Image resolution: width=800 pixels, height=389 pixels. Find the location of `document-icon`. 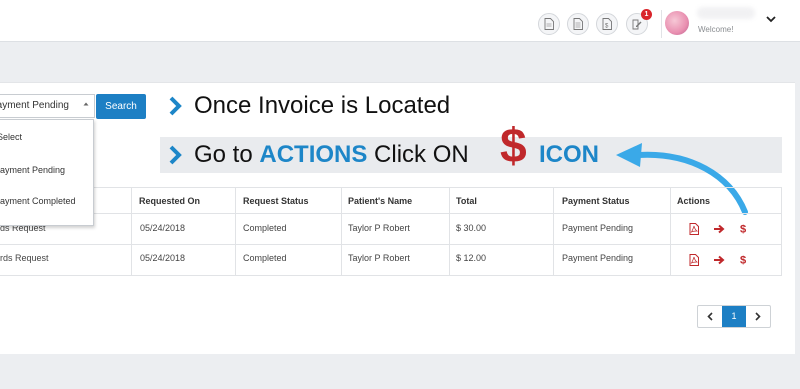

document-icon is located at coordinates (549, 24).